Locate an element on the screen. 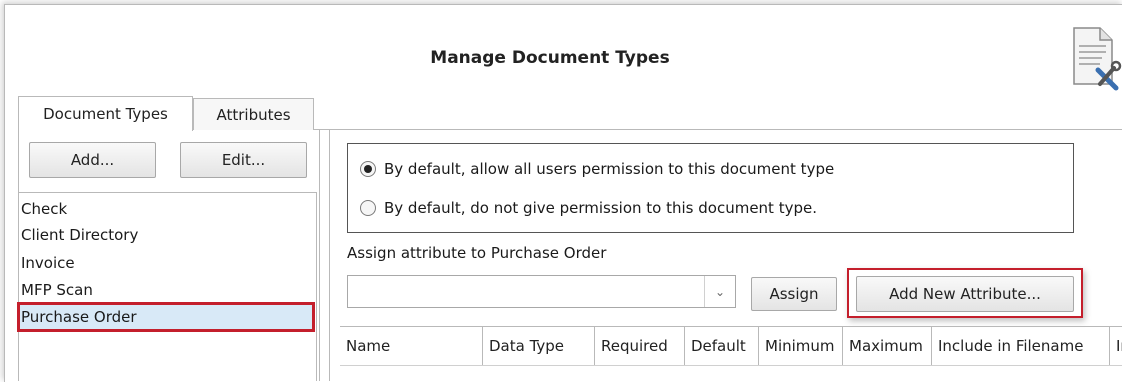 This screenshot has width=1122, height=382. highlight-box is located at coordinates (965, 293).